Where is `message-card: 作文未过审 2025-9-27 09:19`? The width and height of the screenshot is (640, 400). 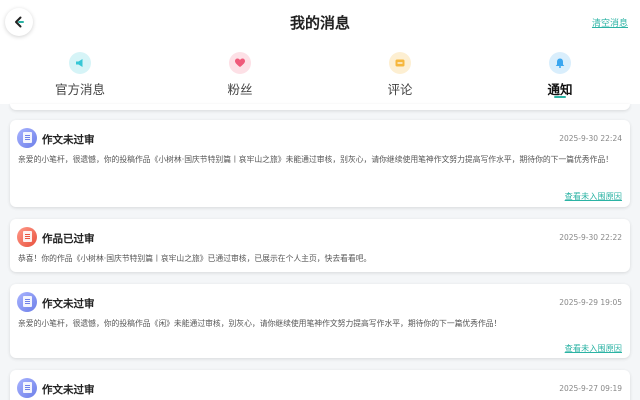 message-card: 作文未过审 2025-9-27 09:19 is located at coordinates (320, 385).